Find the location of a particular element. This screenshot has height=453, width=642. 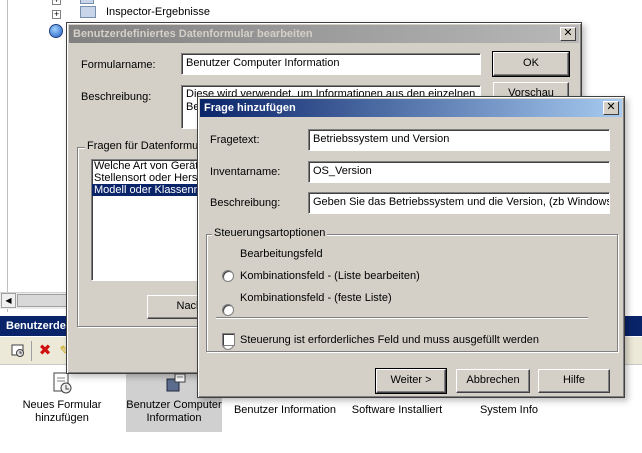

tree-gutter is located at coordinates (4, 156).